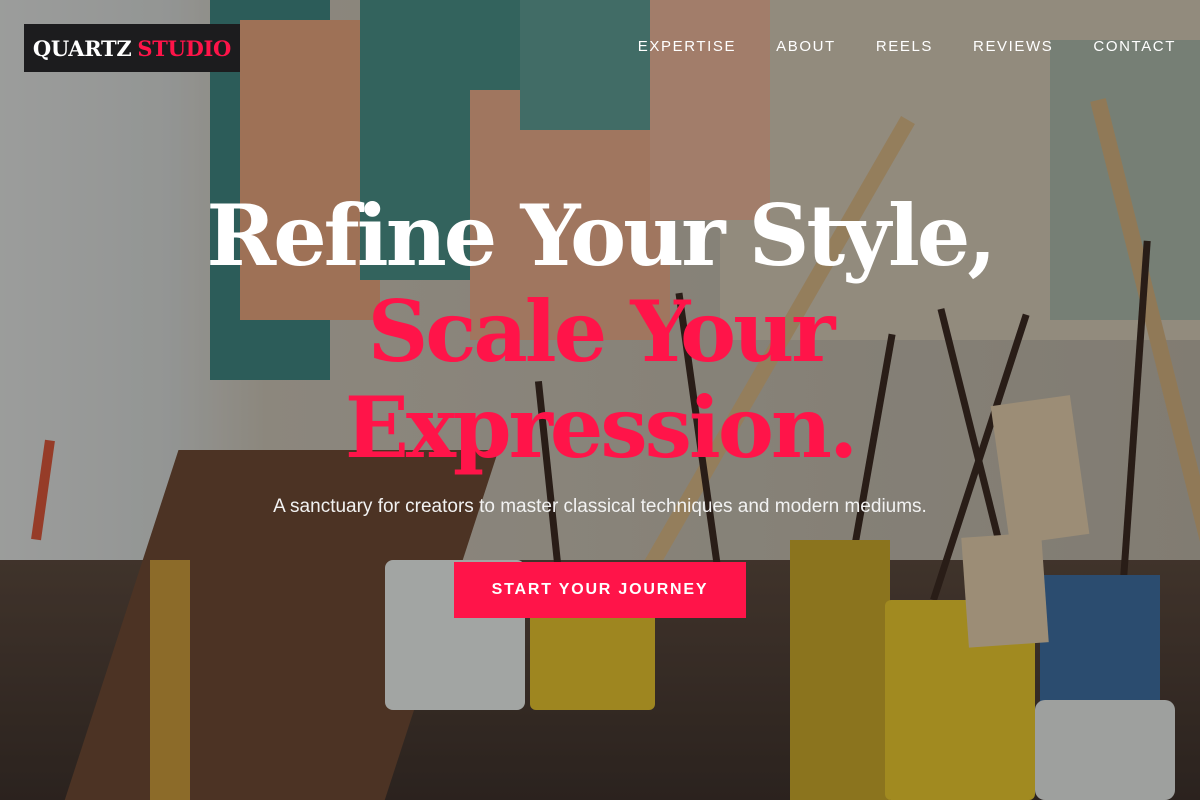 This screenshot has width=1200, height=800. What do you see at coordinates (601, 427) in the screenshot?
I see `headline-line-3: Expression.` at bounding box center [601, 427].